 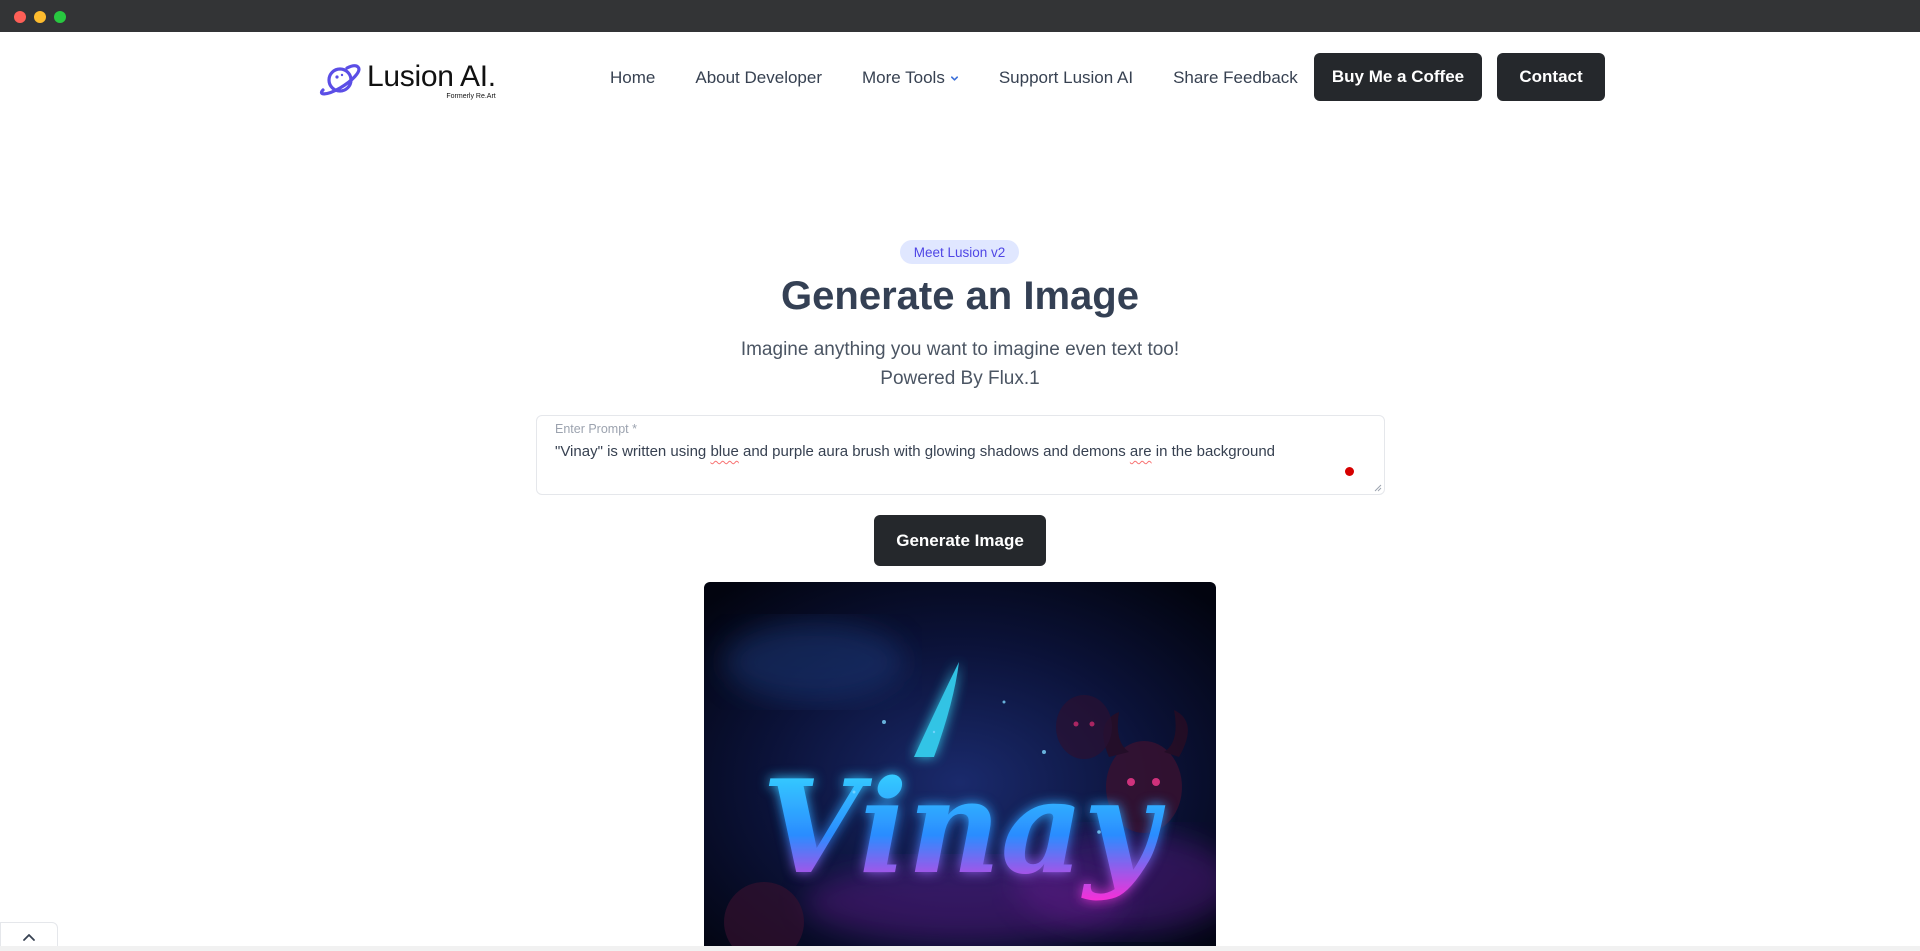 I want to click on recording-indicator-icon, so click(x=1349, y=471).